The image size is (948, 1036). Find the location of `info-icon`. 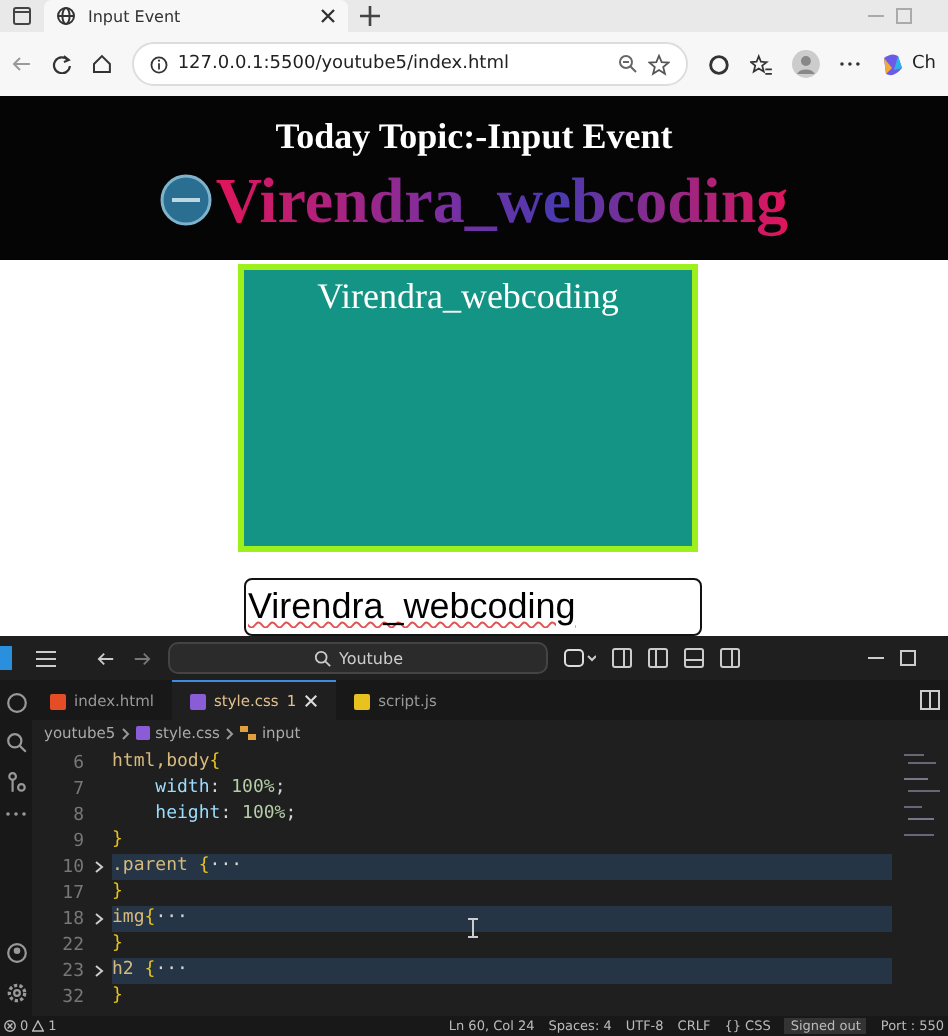

info-icon is located at coordinates (158, 64).